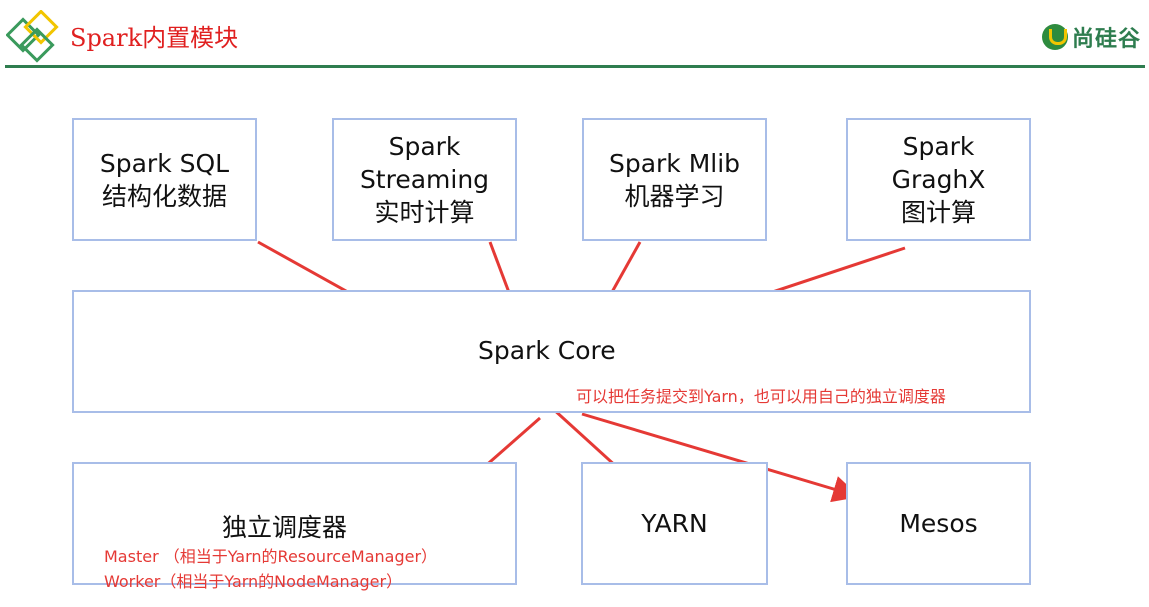 The height and width of the screenshot is (607, 1149). I want to click on module-name: Spark Mlib, so click(674, 163).